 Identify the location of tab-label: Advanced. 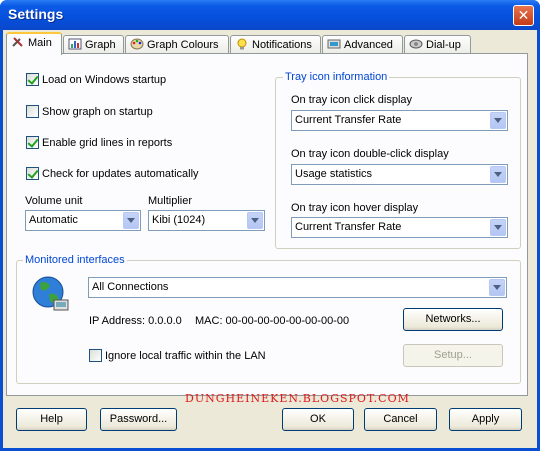
(368, 45).